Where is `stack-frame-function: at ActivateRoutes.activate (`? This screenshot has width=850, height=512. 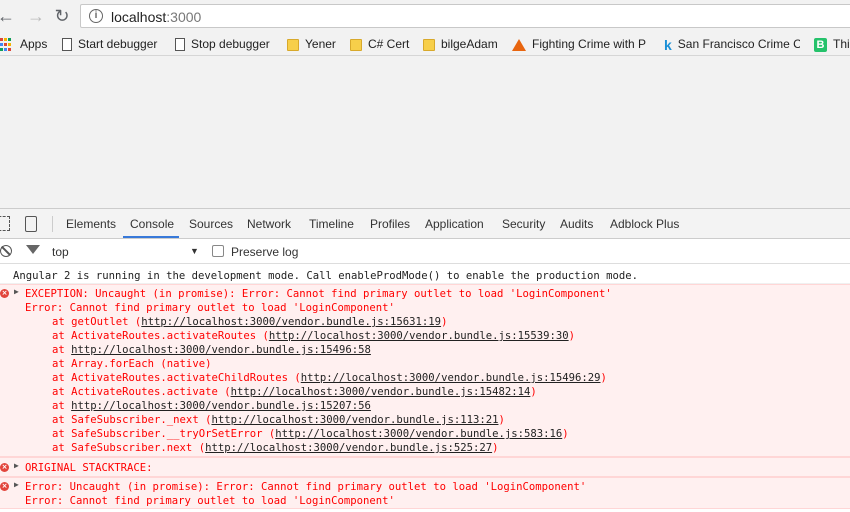
stack-frame-function: at ActivateRoutes.activate ( is located at coordinates (141, 392).